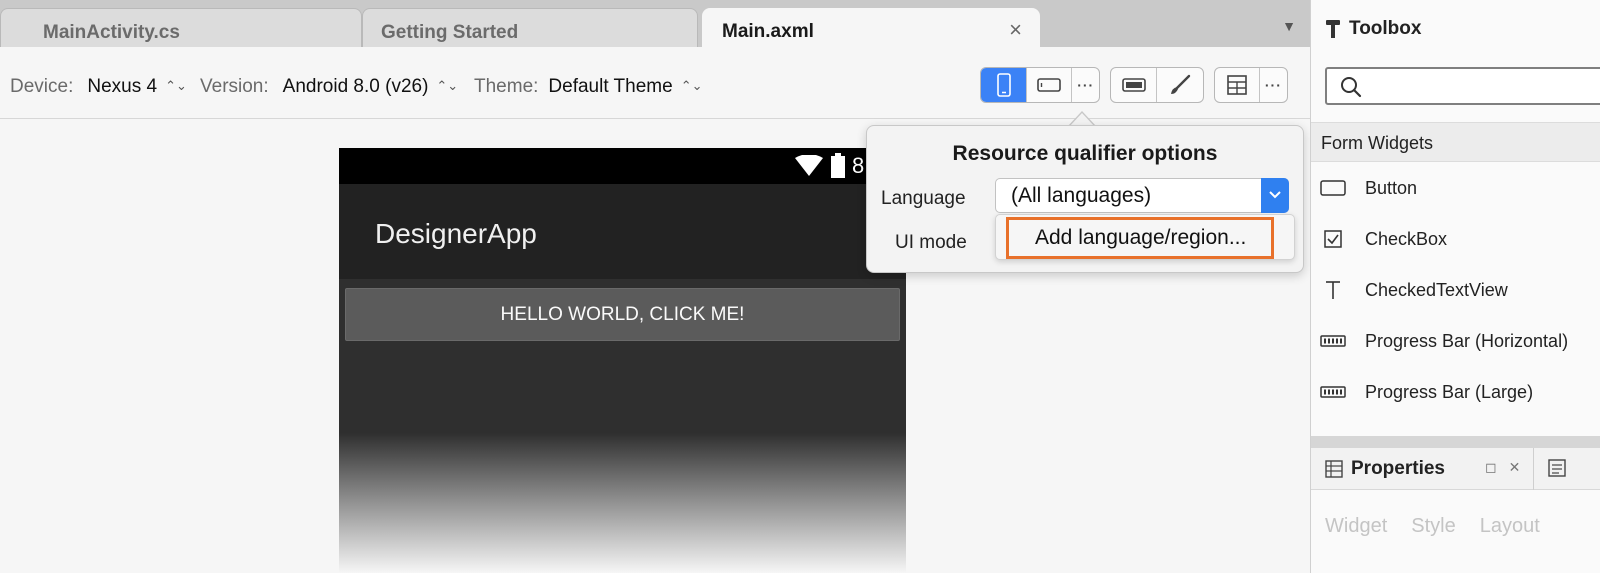  Describe the element at coordinates (858, 165) in the screenshot. I see `status-clock: 8` at that location.